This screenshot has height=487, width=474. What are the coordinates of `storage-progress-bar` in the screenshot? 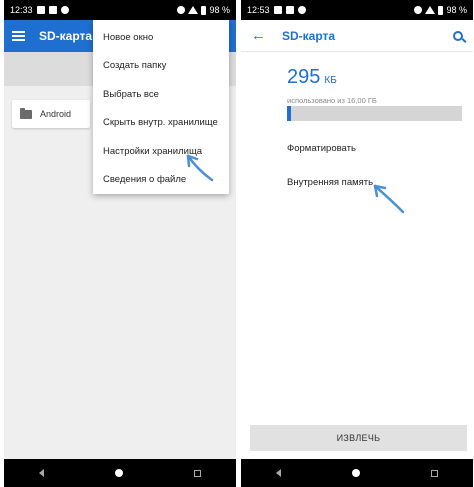 It's located at (374, 113).